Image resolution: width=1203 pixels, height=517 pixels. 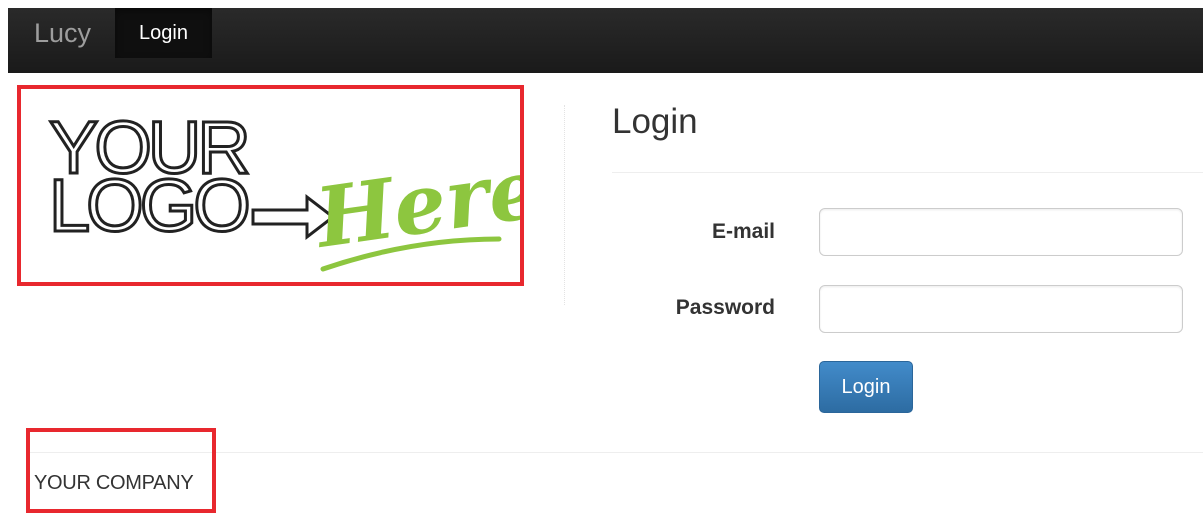 I want to click on login-button: Login, so click(x=866, y=387).